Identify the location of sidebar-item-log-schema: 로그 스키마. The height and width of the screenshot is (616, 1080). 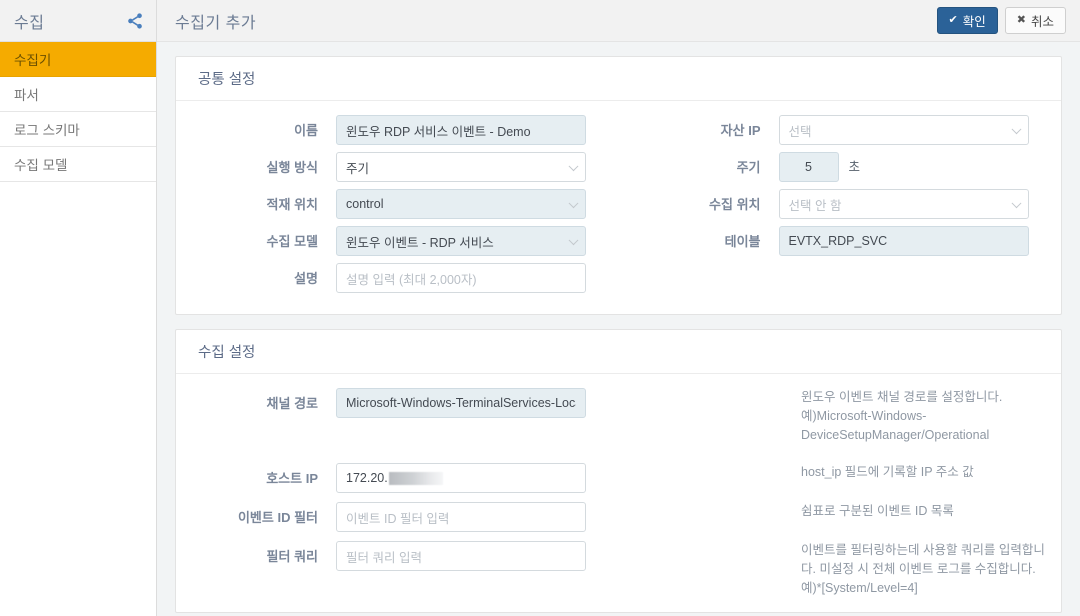
(78, 129).